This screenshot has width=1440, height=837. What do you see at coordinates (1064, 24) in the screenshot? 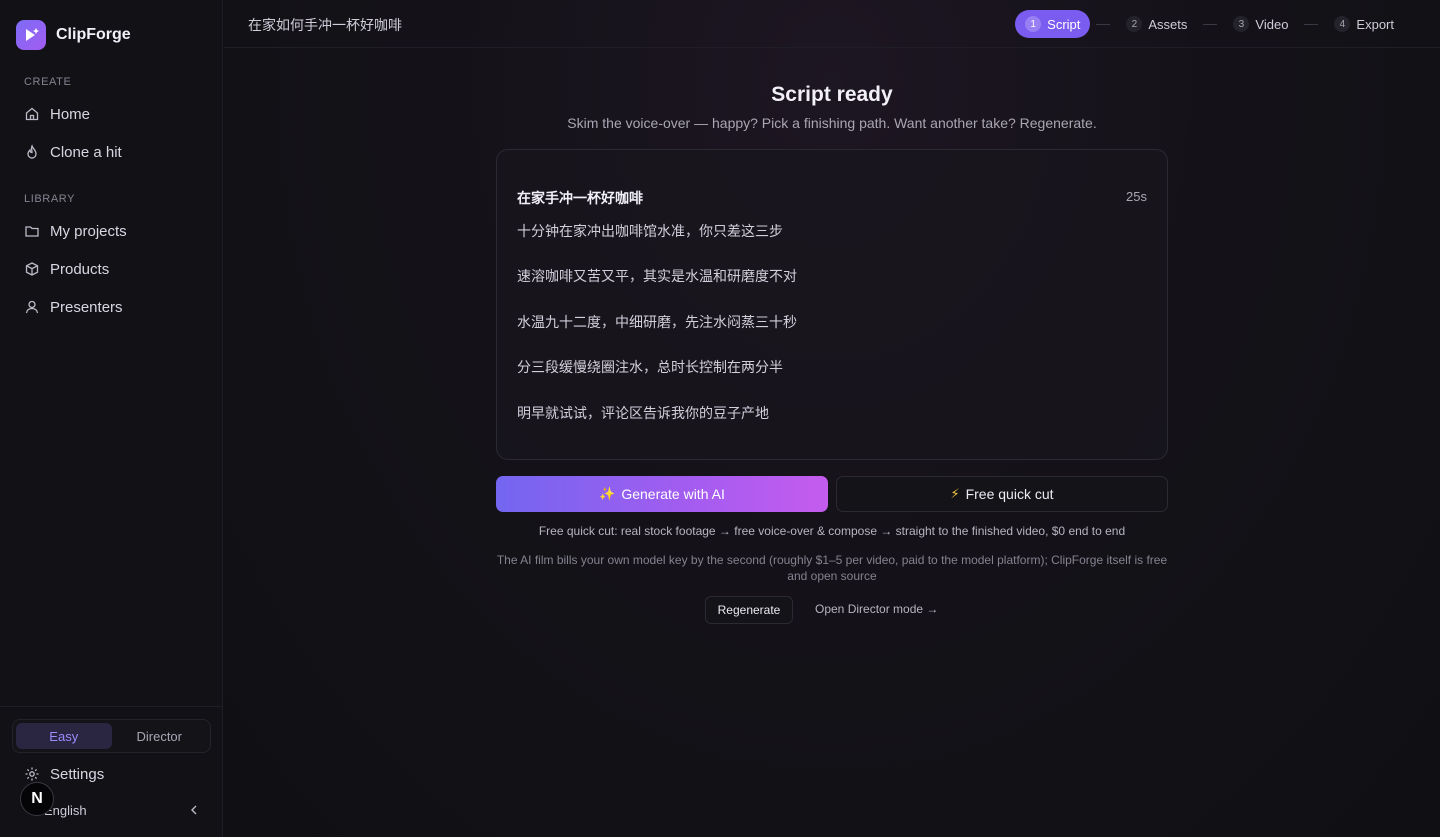
I see `step-label: Script` at bounding box center [1064, 24].